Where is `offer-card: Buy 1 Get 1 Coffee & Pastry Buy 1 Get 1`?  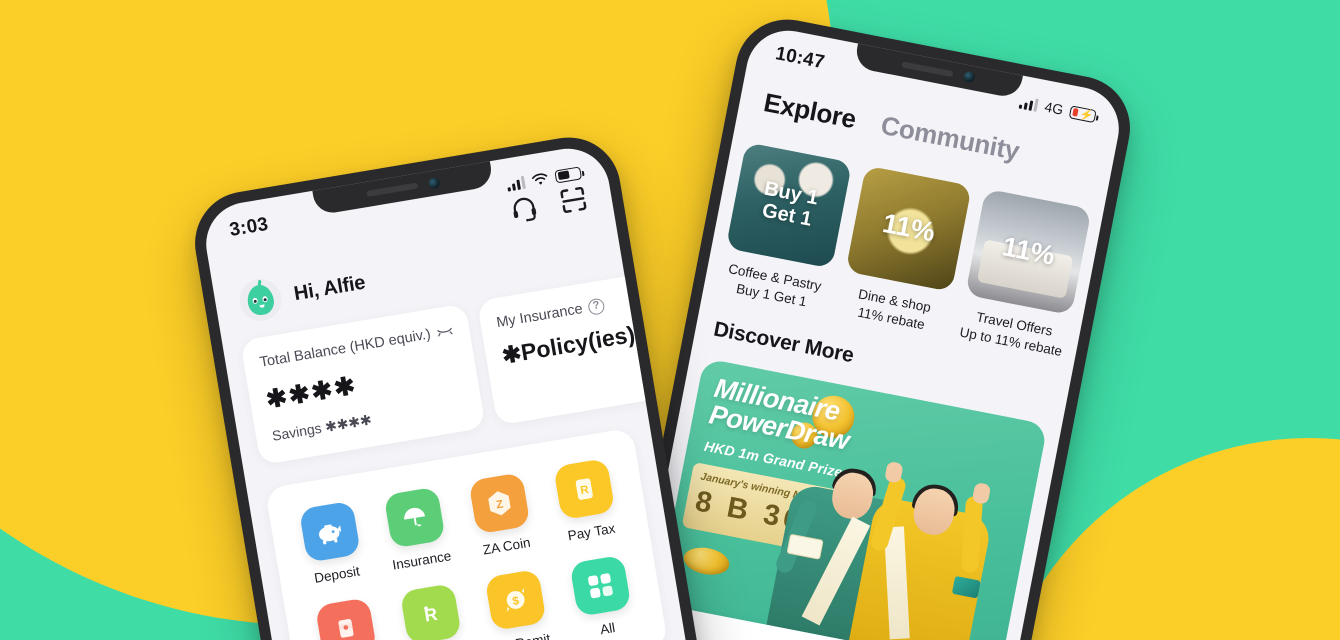 offer-card: Buy 1 Get 1 Coffee & Pastry Buy 1 Get 1 is located at coordinates (785, 228).